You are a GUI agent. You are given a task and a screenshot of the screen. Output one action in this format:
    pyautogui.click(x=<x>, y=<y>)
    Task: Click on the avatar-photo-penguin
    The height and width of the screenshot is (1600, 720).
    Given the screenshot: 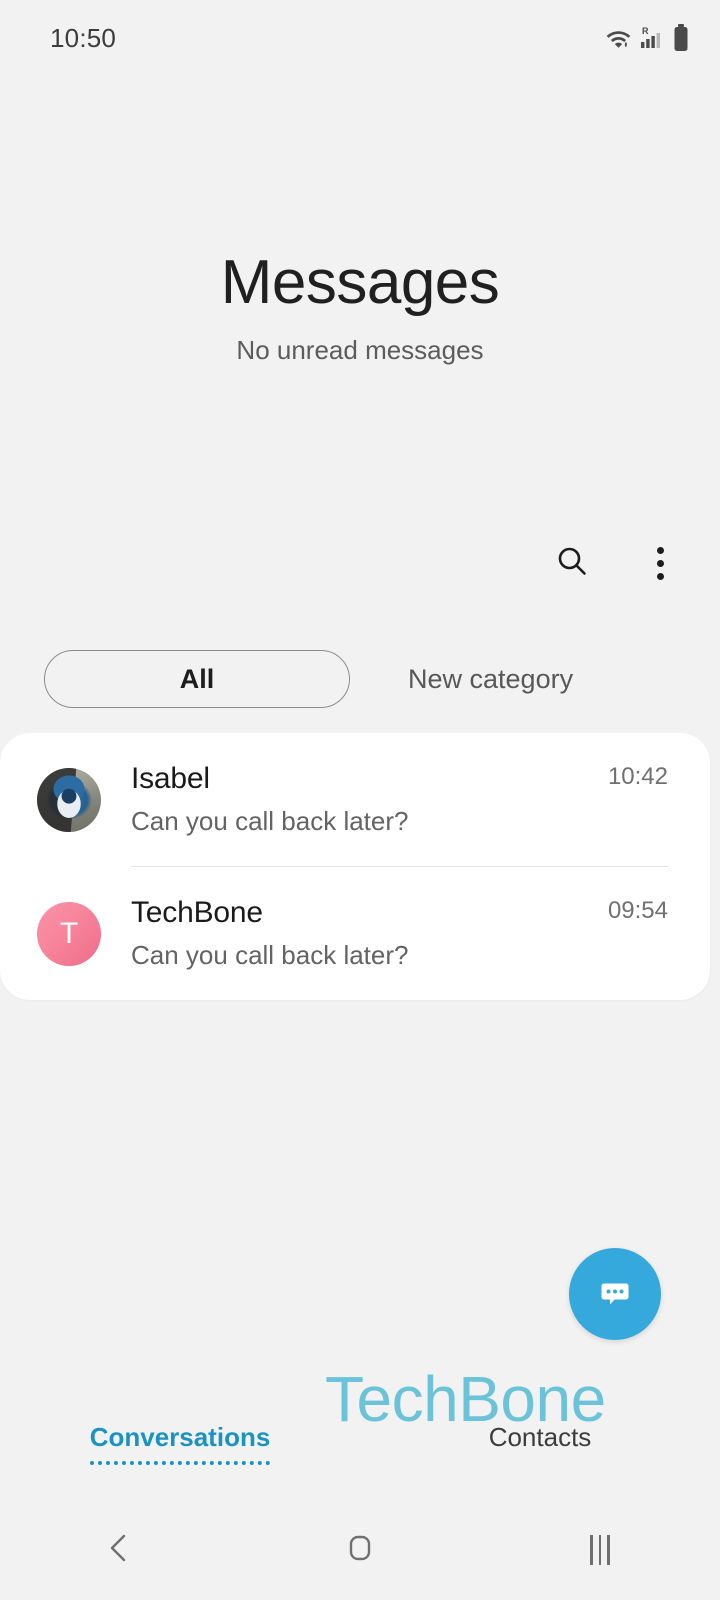 What is the action you would take?
    pyautogui.click(x=69, y=799)
    